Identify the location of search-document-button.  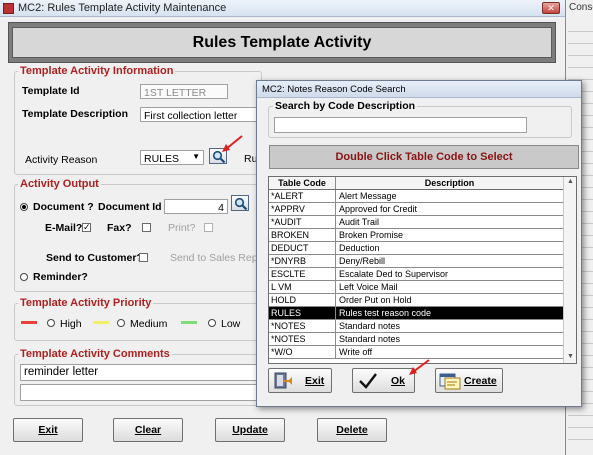
(240, 203).